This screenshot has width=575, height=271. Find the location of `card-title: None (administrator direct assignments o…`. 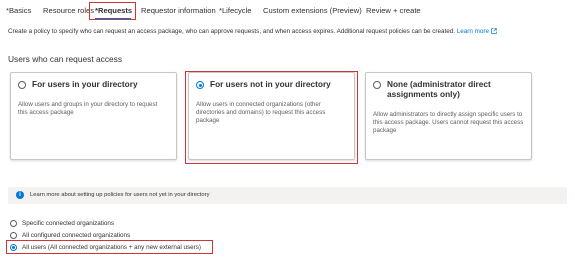

card-title: None (administrator direct assignments o… is located at coordinates (439, 89).